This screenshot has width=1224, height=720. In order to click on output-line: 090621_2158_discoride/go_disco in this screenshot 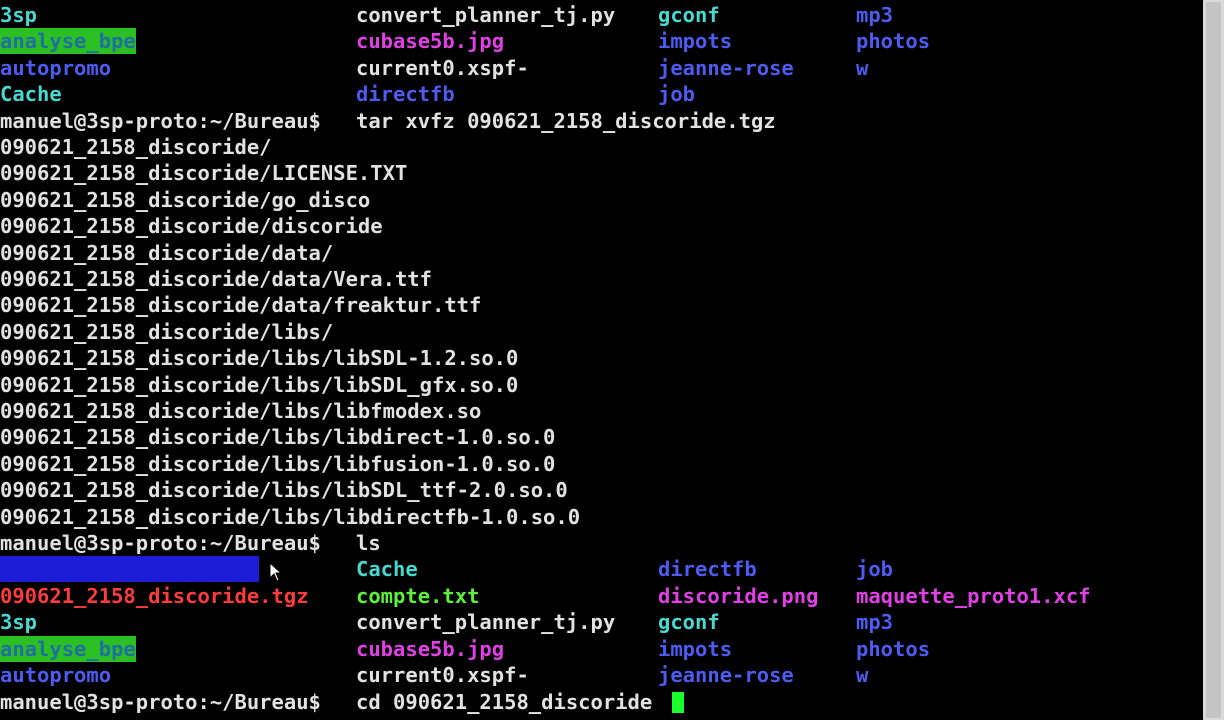, I will do `click(601, 200)`.